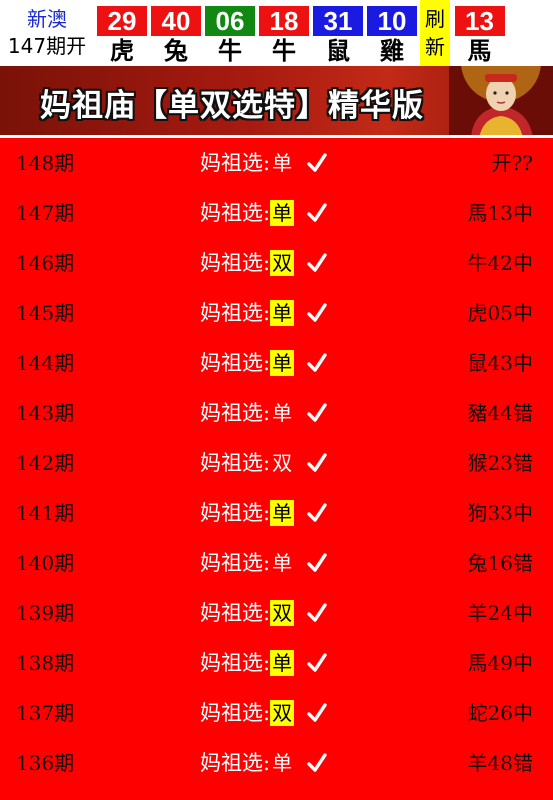  Describe the element at coordinates (47, 46) in the screenshot. I see `current-issue: 147期开` at that location.